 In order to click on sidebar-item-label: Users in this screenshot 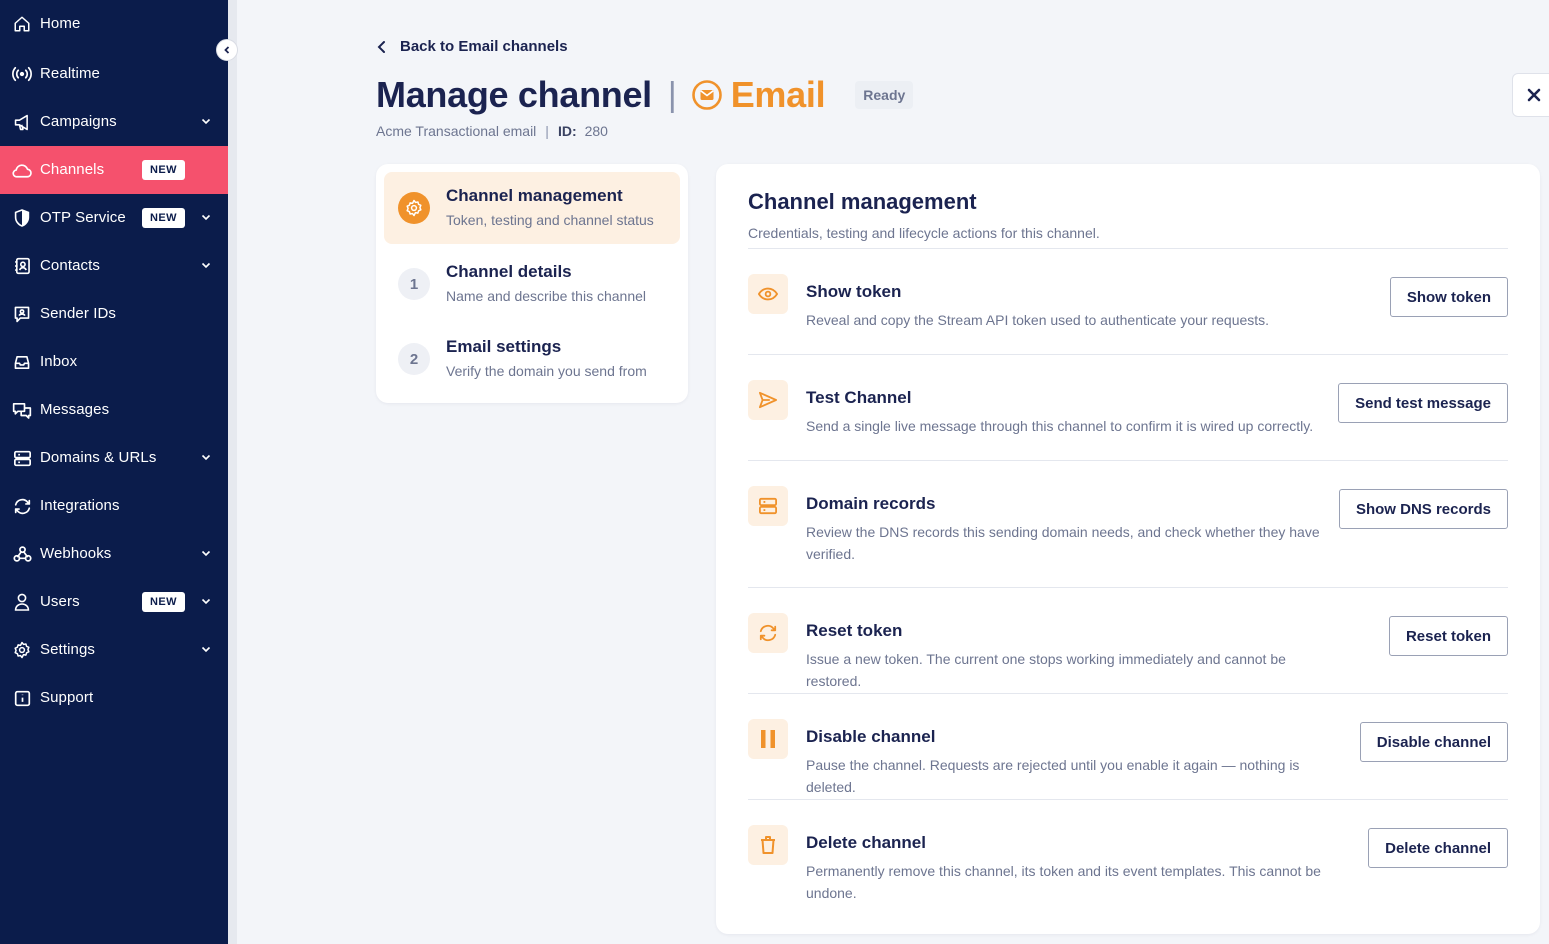, I will do `click(60, 601)`.